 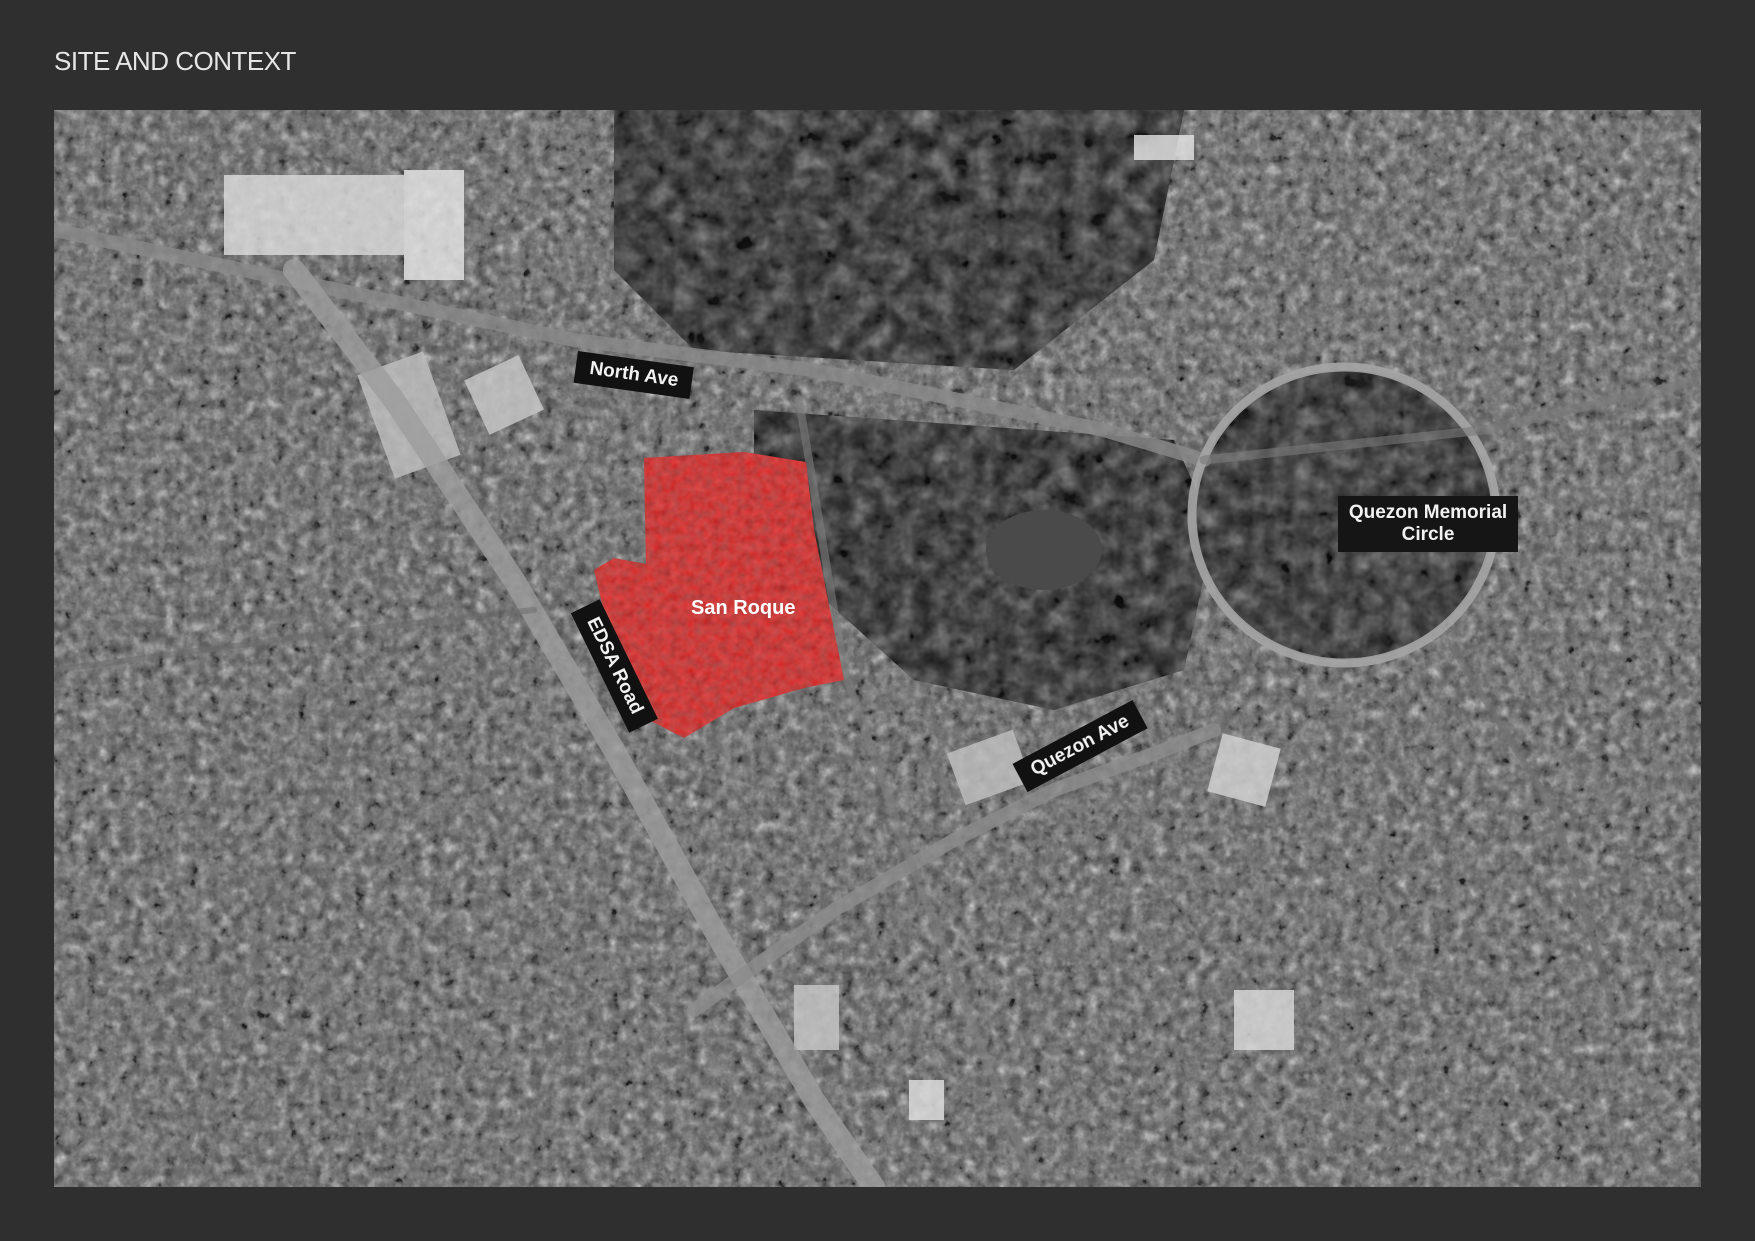 I want to click on lagoon, so click(x=1044, y=550).